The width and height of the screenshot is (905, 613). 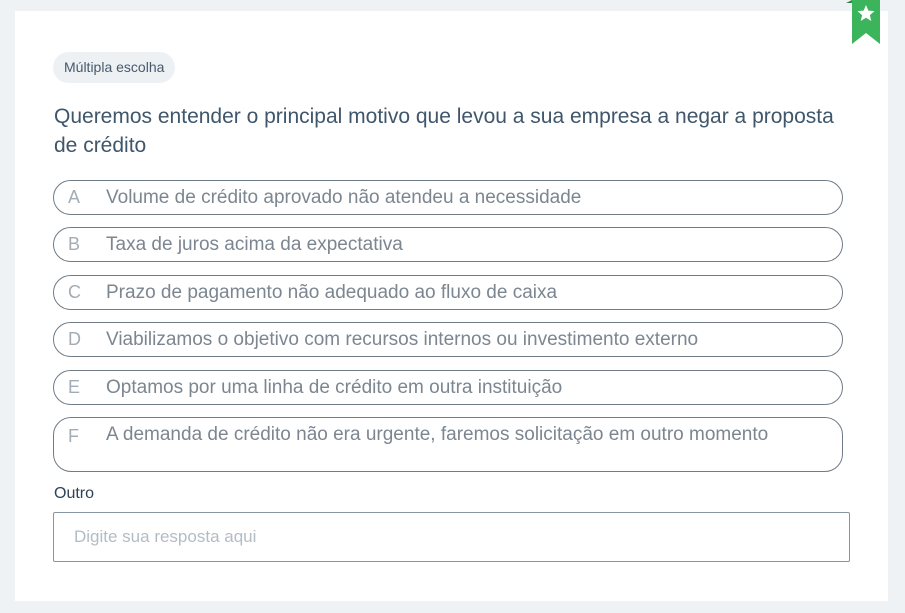 I want to click on bookmark-star-icon, so click(x=864, y=23).